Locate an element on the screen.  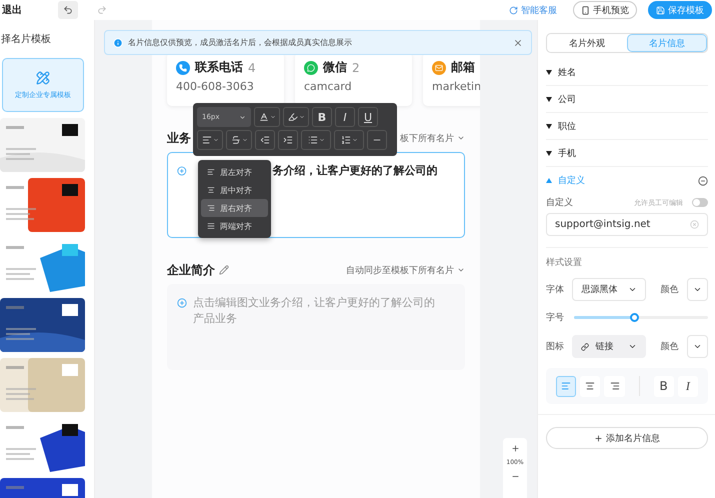
field-row: 职位 is located at coordinates (627, 126).